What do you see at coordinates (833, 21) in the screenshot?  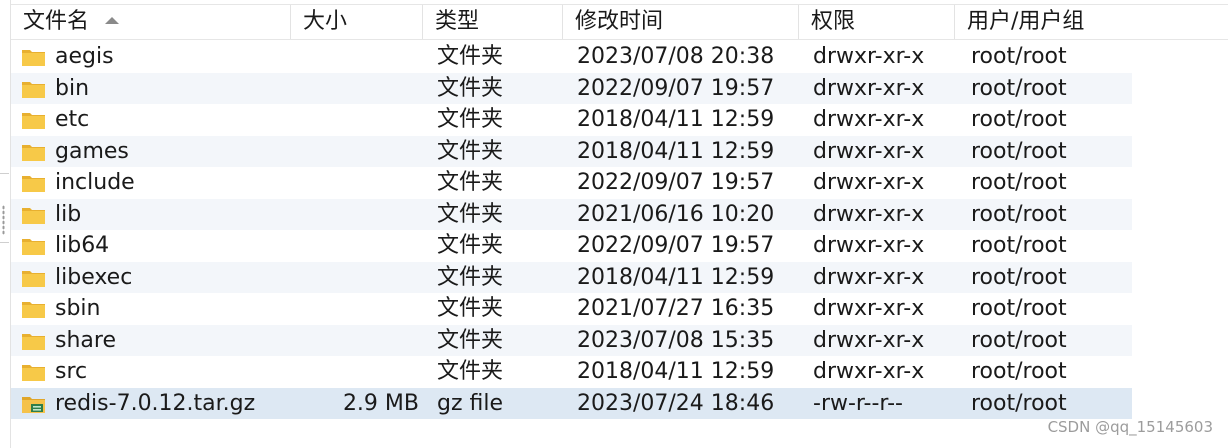 I see `column-header-permissions-label: 权限` at bounding box center [833, 21].